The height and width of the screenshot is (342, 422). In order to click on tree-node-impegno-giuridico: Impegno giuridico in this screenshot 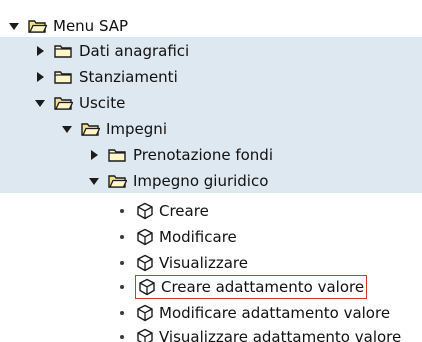, I will do `click(178, 181)`.